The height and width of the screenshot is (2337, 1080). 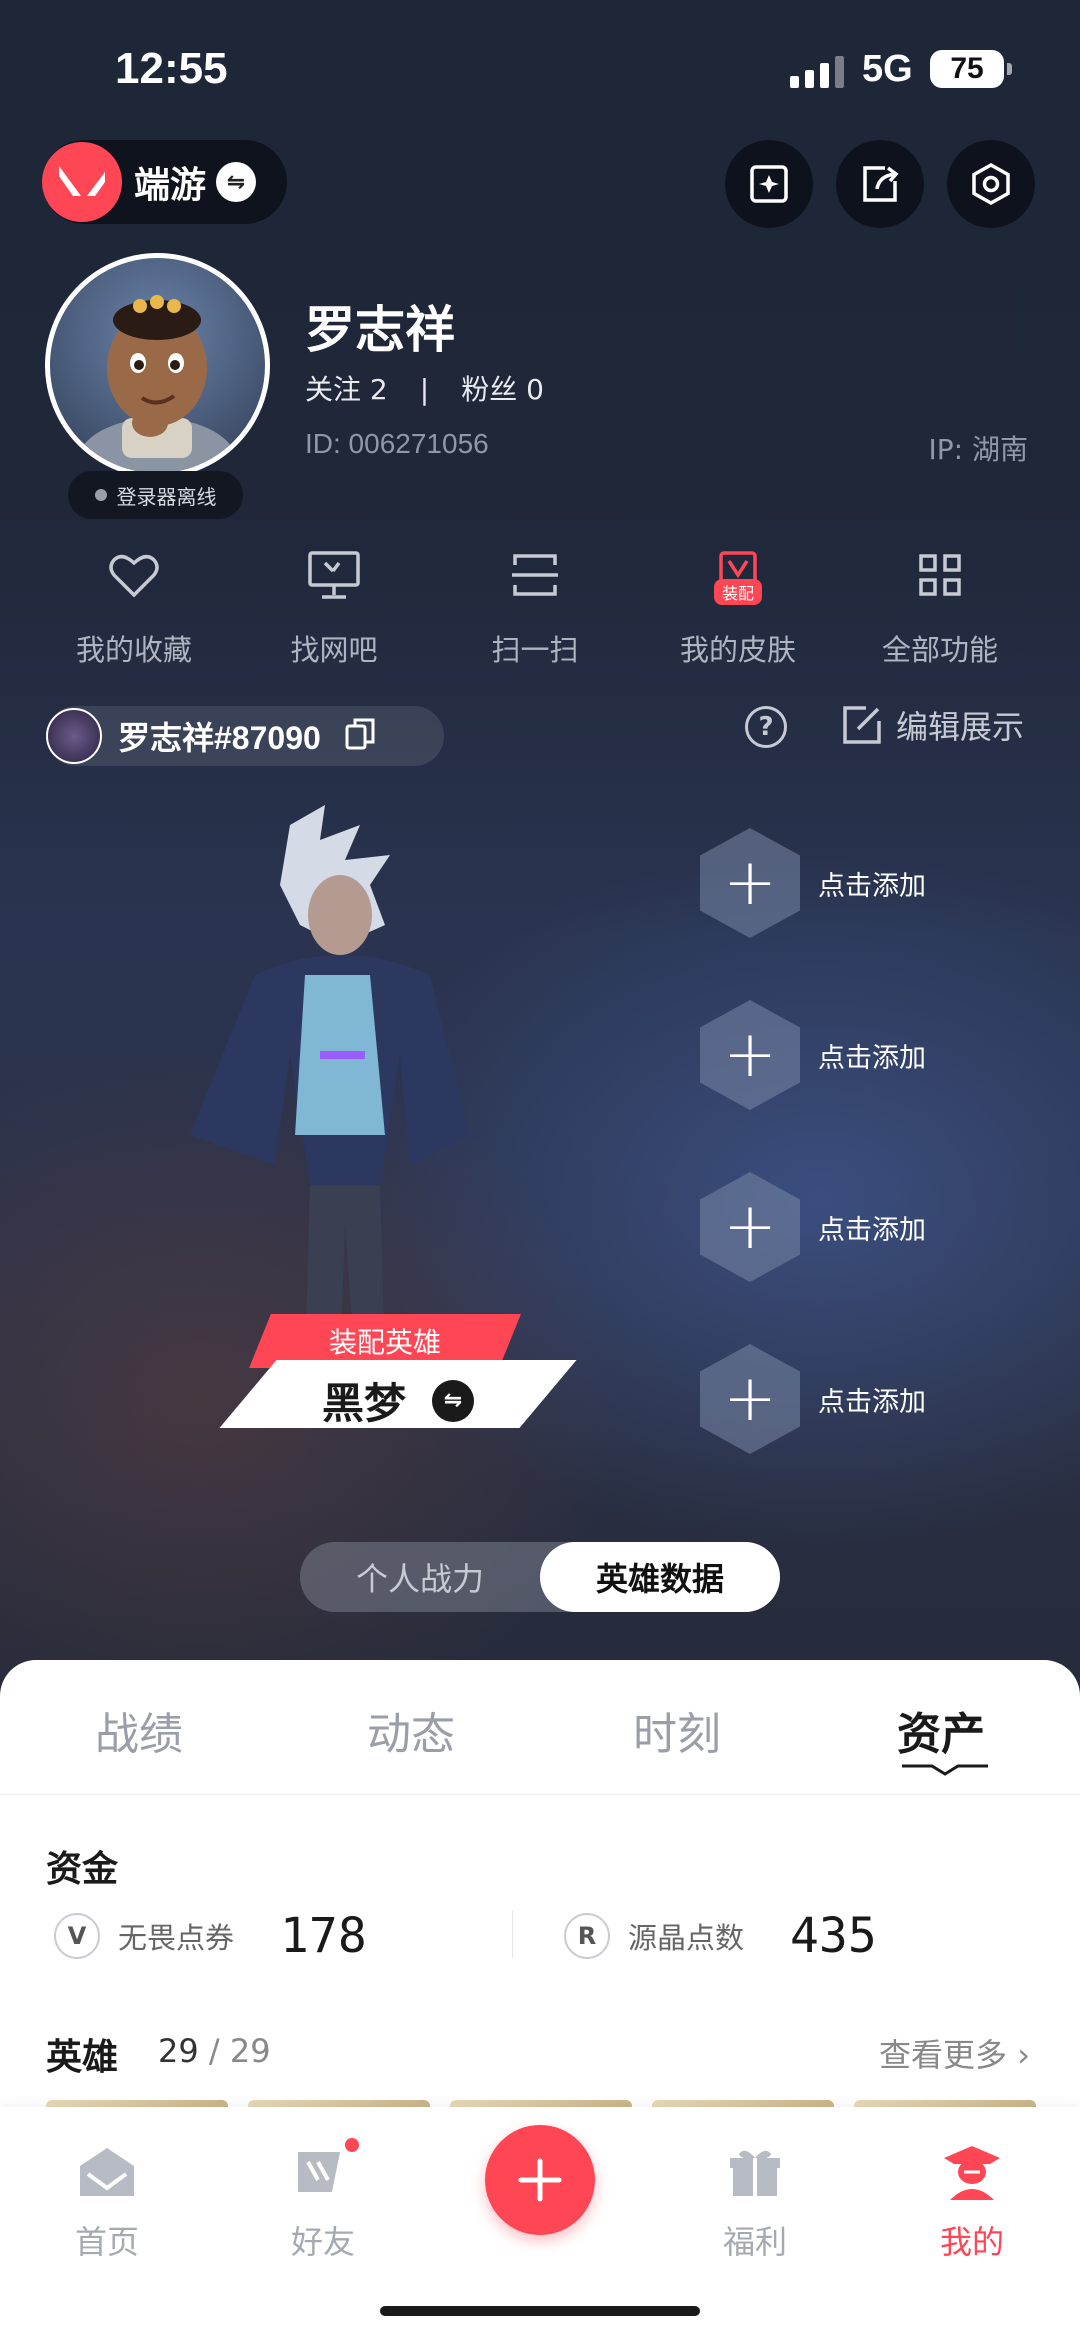 I want to click on fund-name: 源晶点数, so click(x=686, y=1938).